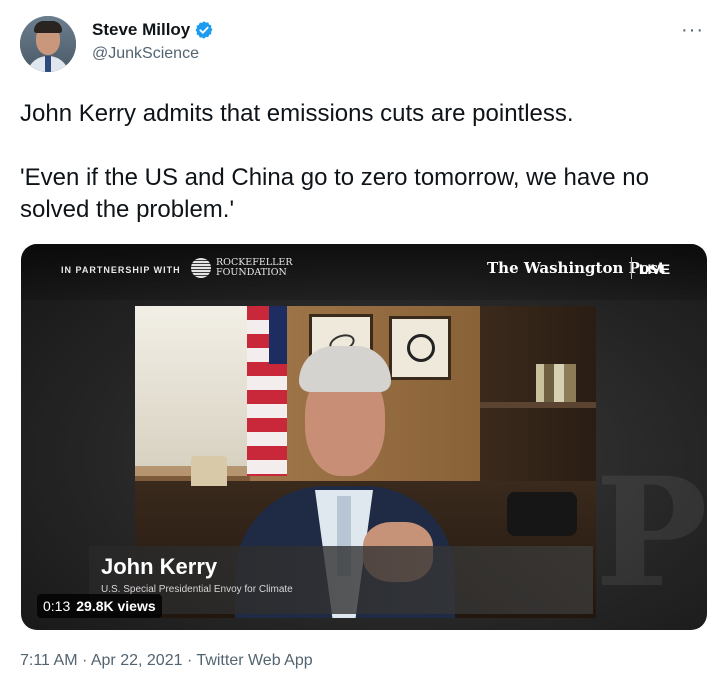  What do you see at coordinates (48, 64) in the screenshot?
I see `avatar-tie` at bounding box center [48, 64].